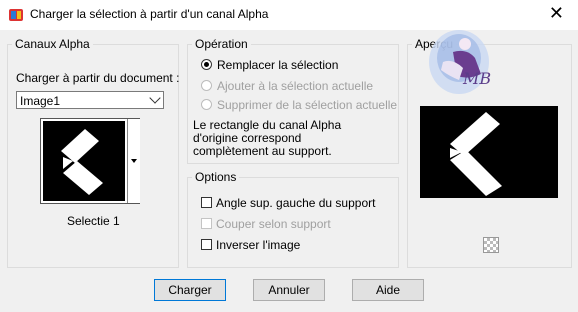  I want to click on radio-ajouter, so click(206, 85).